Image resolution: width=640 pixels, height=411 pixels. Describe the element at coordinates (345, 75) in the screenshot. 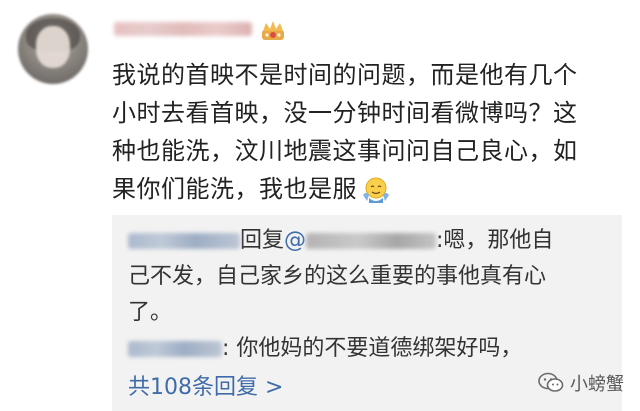

I see `comment-line: 我说的首映不是时间的问题，而是他有几个` at that location.